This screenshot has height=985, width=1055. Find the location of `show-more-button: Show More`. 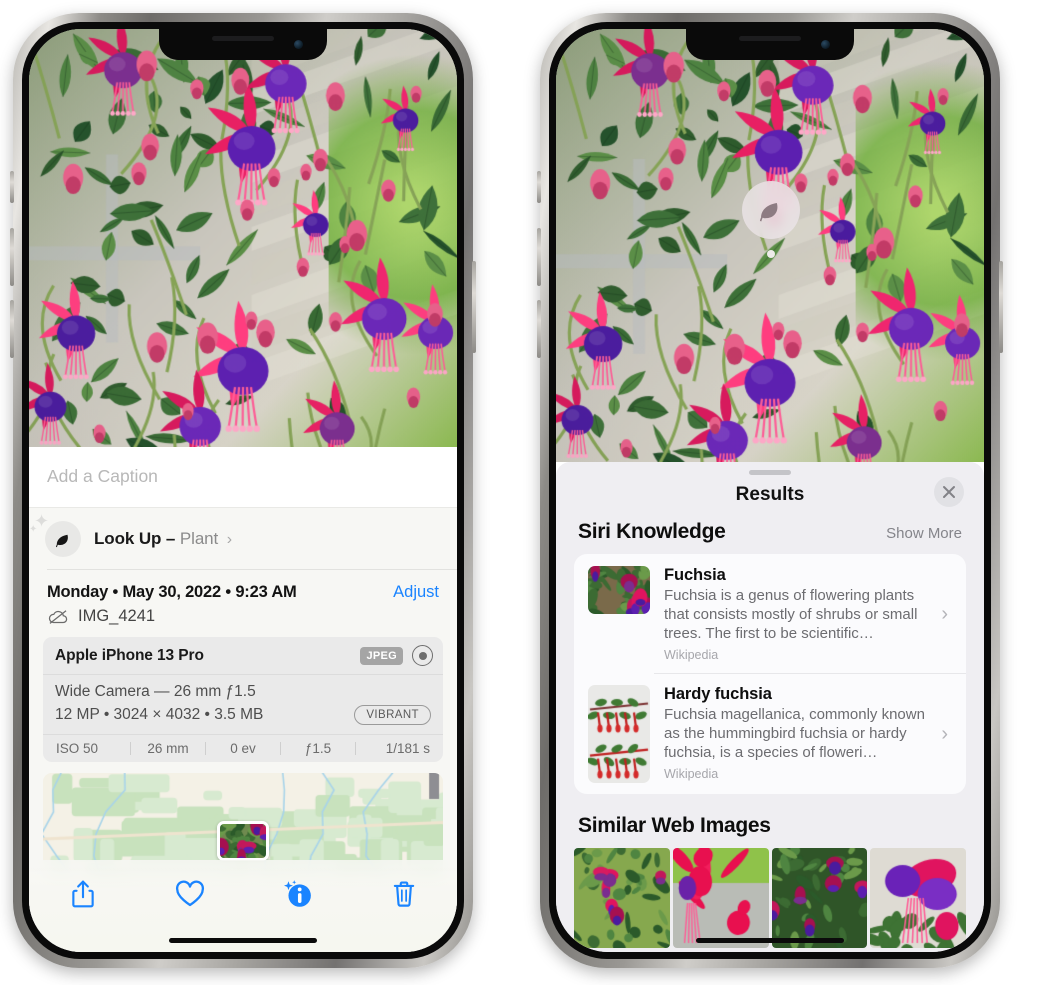

show-more-button: Show More is located at coordinates (924, 533).